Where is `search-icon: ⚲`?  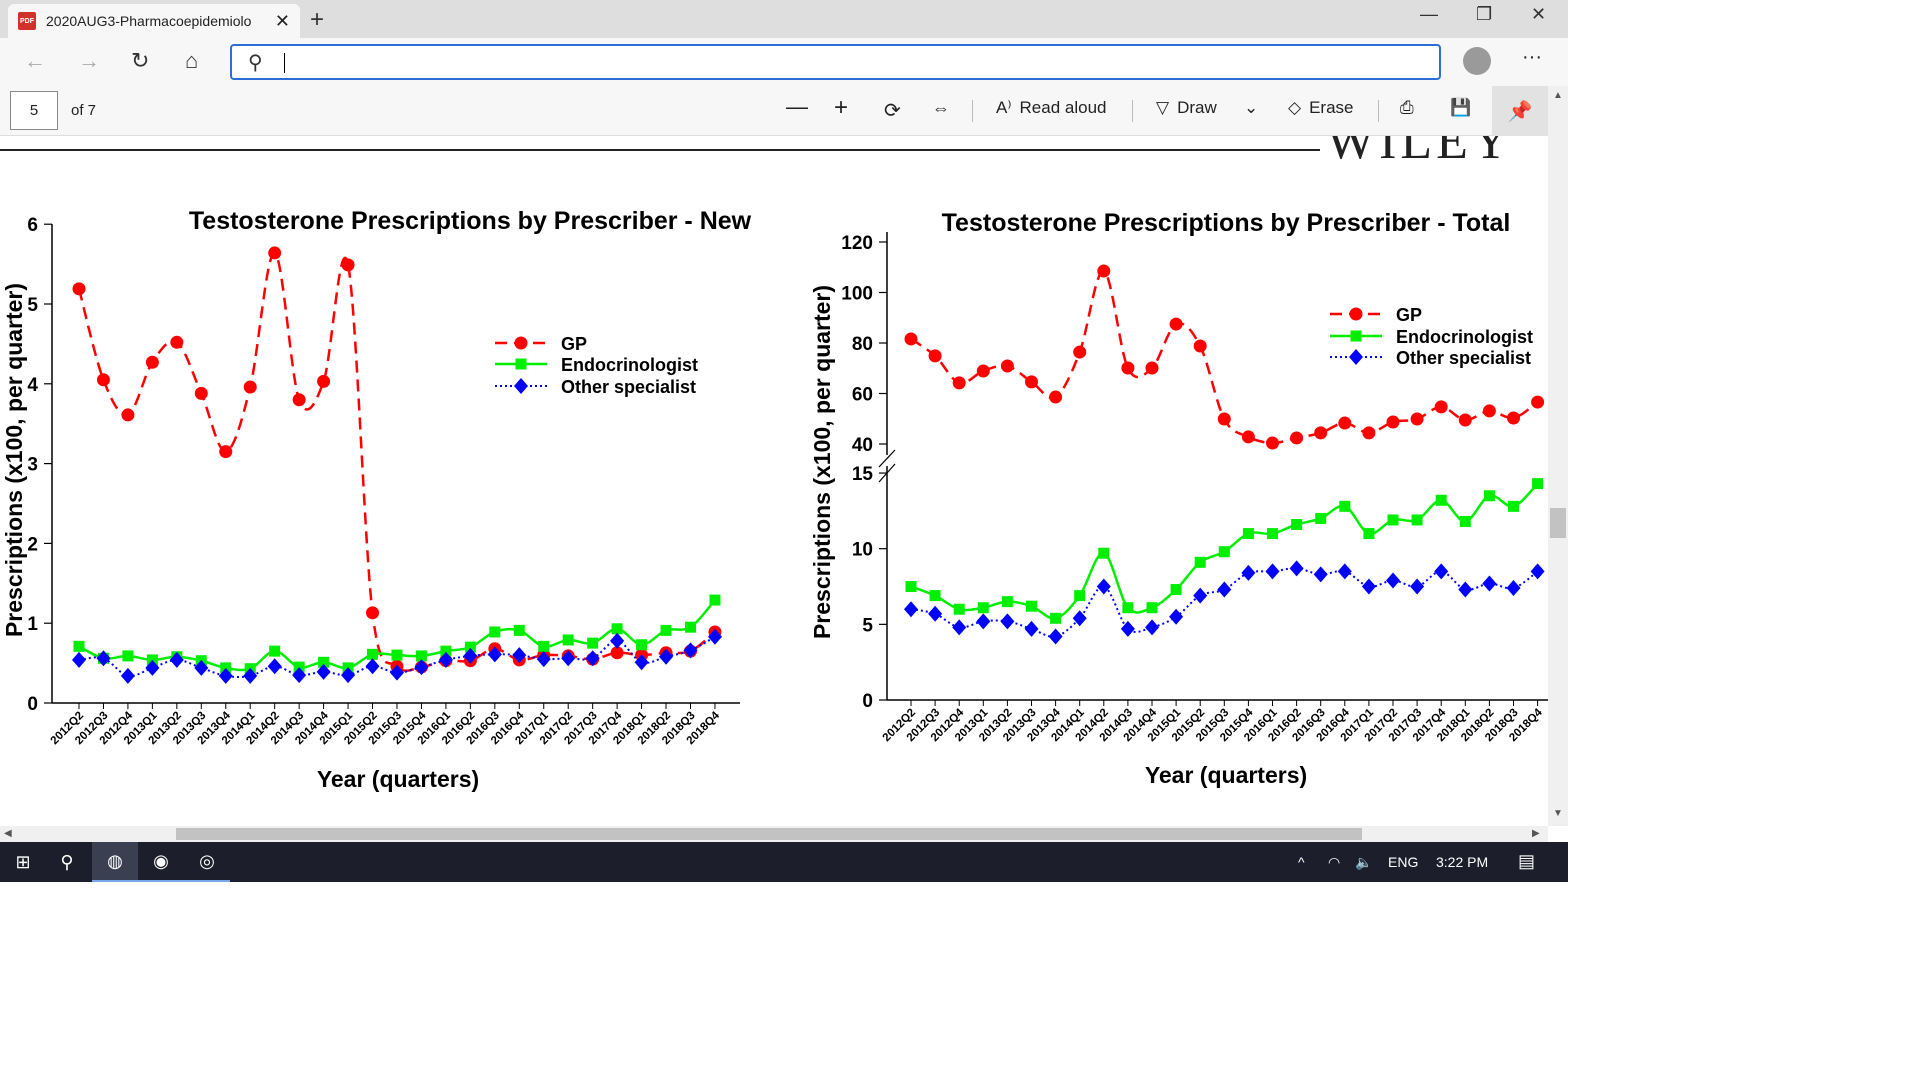
search-icon: ⚲ is located at coordinates (67, 862).